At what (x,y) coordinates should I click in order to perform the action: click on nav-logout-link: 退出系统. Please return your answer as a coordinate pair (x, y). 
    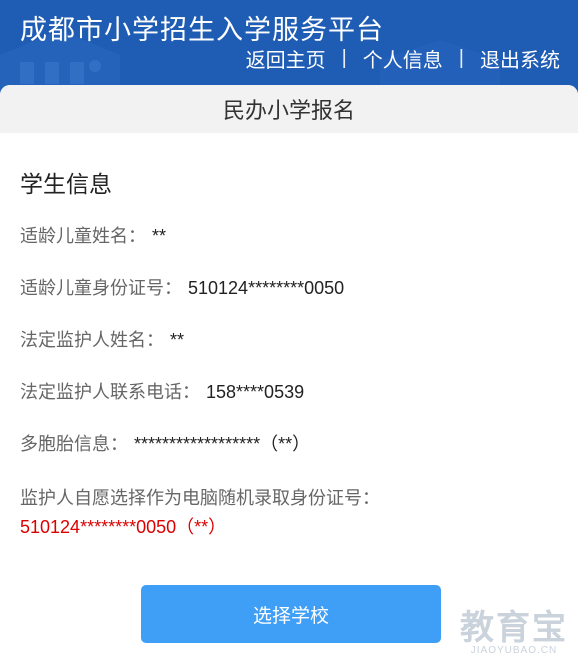
    Looking at the image, I should click on (520, 58).